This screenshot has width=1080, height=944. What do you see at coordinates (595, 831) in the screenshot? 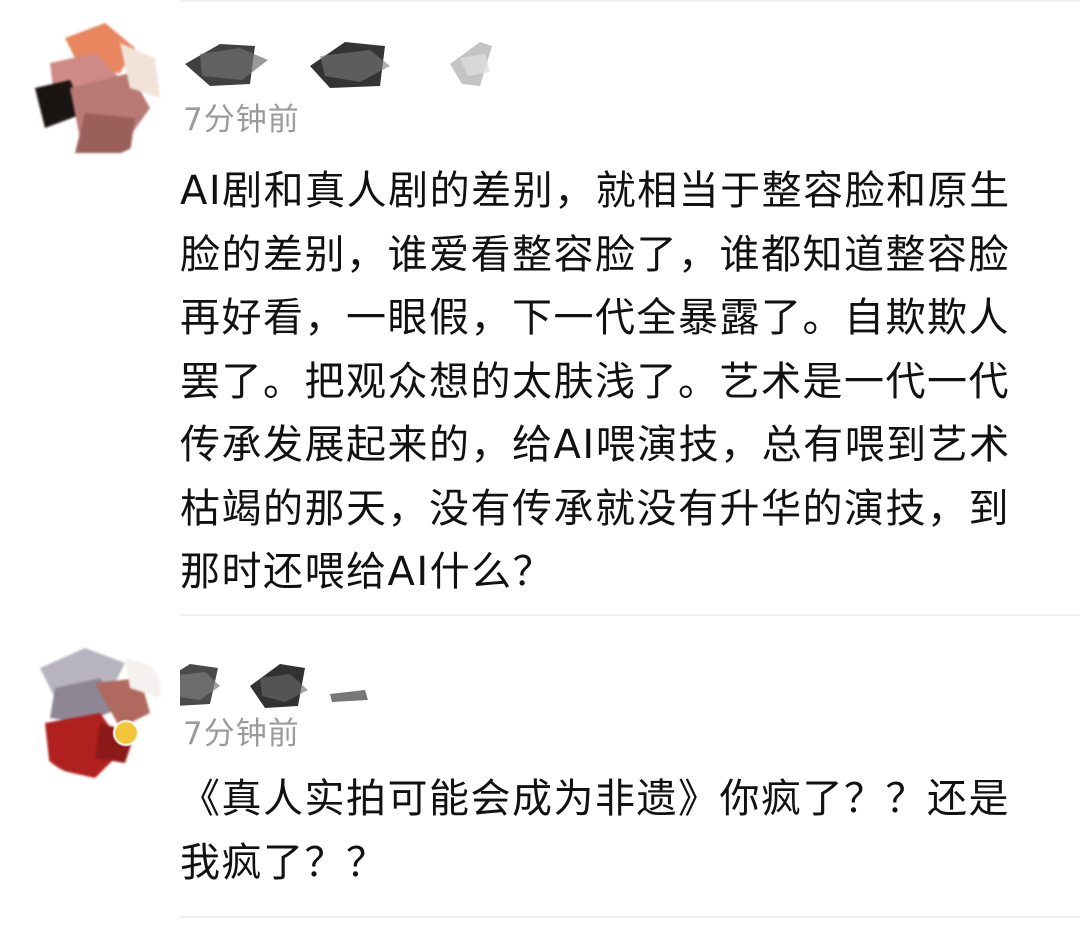
I see `comment-text: 《真人实拍可能会成为非遗》你疯了？？还是我疯了？？` at bounding box center [595, 831].